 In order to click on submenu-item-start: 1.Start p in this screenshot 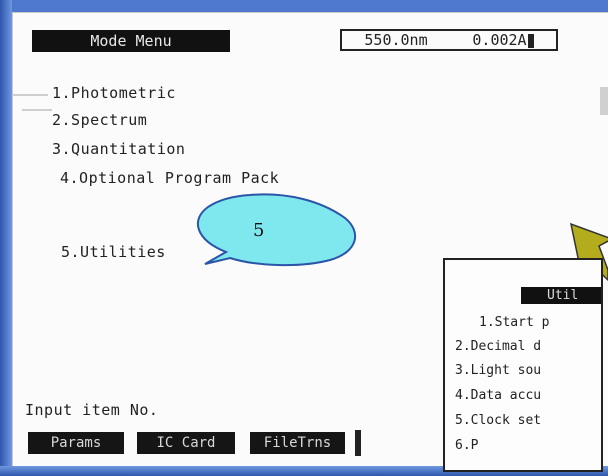, I will do `click(514, 322)`.